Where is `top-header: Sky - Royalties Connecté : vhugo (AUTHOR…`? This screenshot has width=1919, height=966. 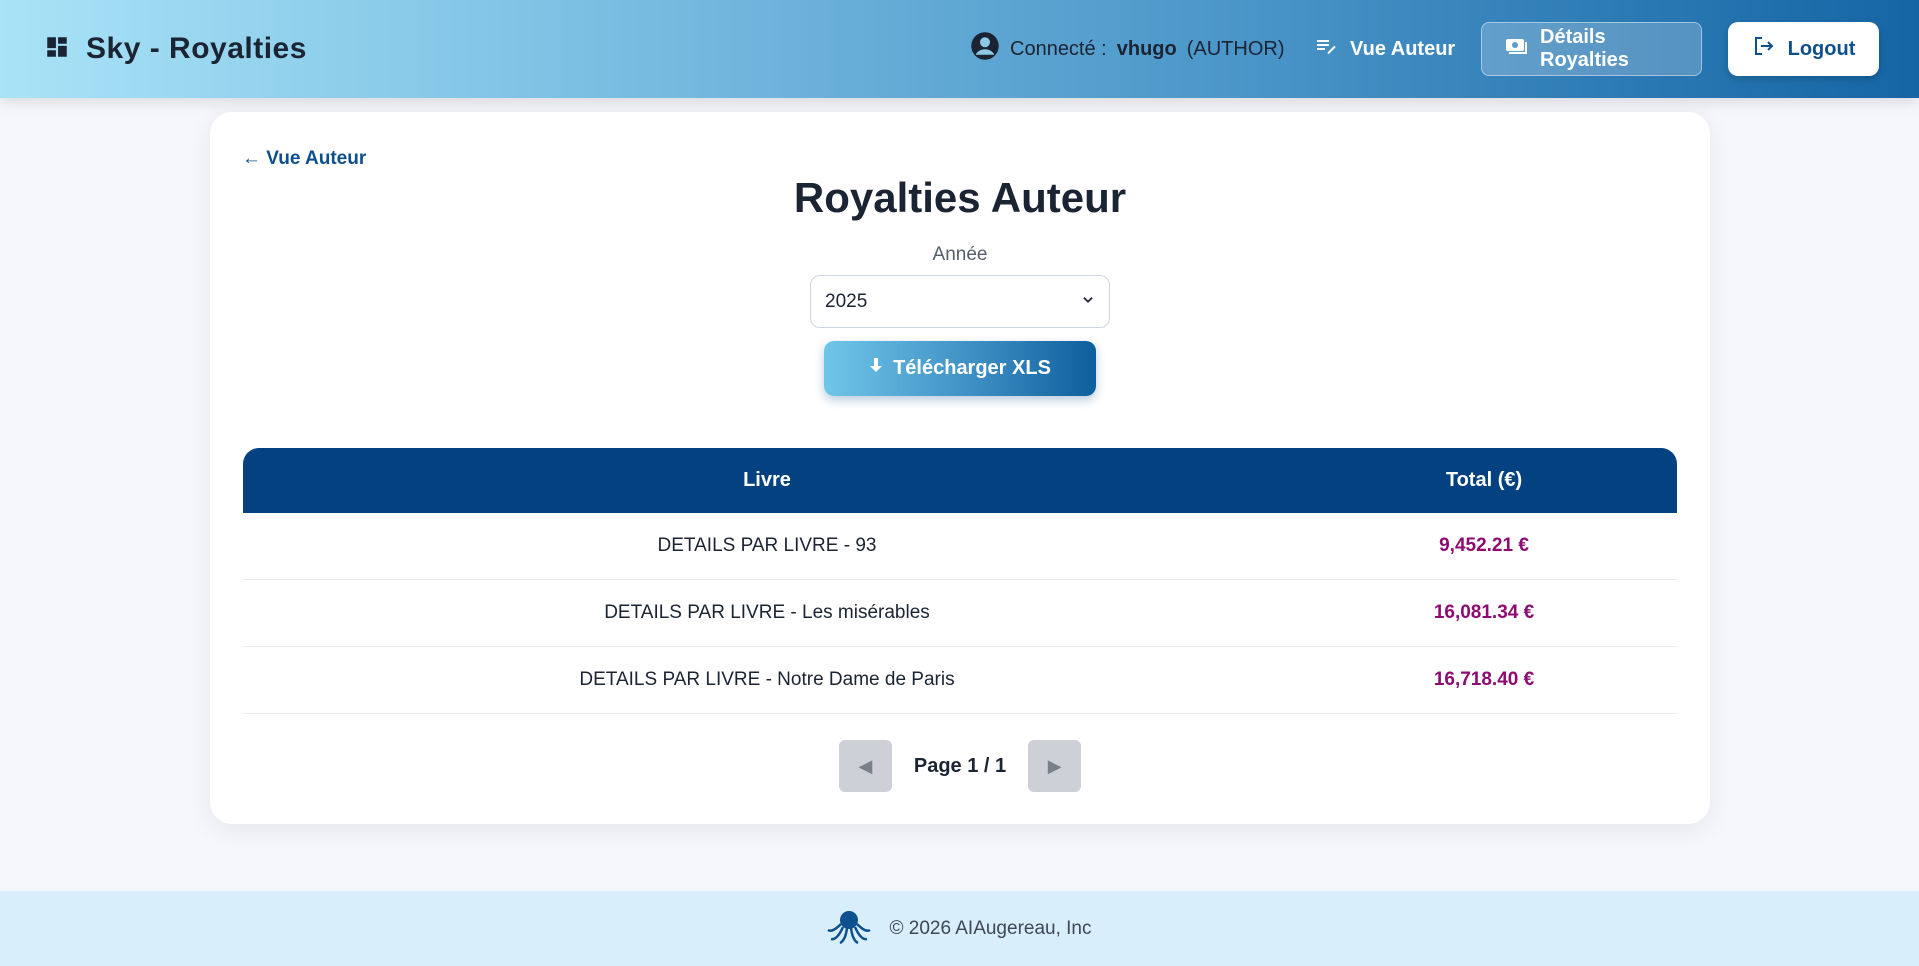
top-header: Sky - Royalties Connecté : vhugo (AUTHOR… is located at coordinates (959, 49).